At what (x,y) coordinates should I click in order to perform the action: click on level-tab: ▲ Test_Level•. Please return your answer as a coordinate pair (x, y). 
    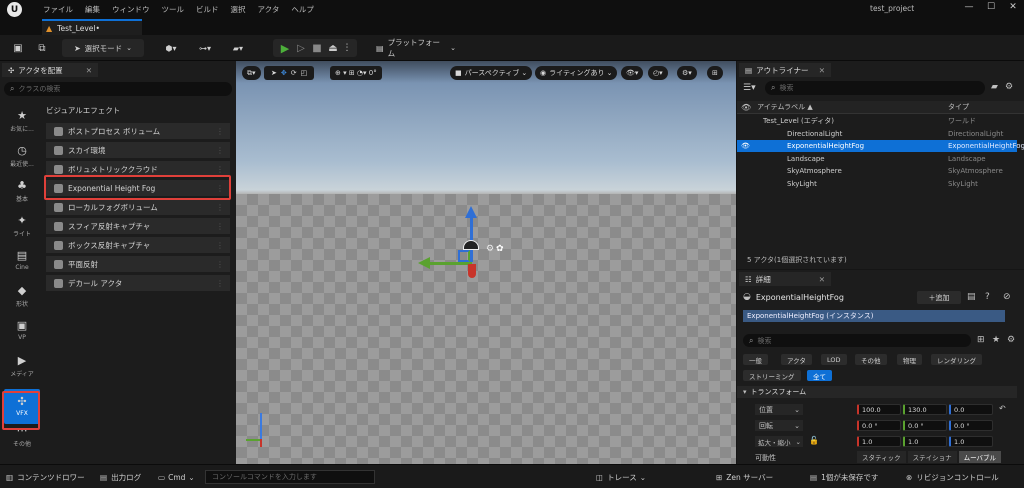
    Looking at the image, I should click on (92, 27).